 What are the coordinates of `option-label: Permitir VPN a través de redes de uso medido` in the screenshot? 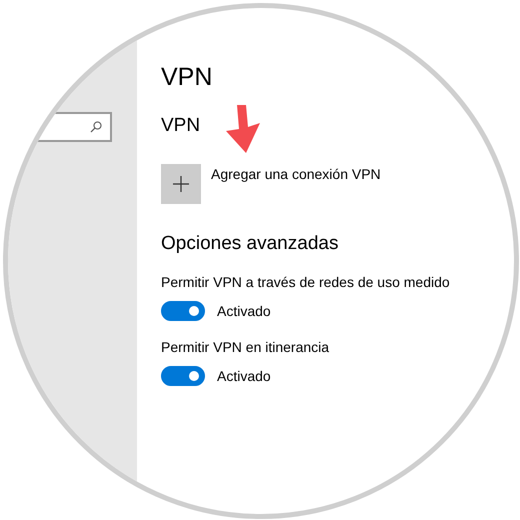 It's located at (305, 282).